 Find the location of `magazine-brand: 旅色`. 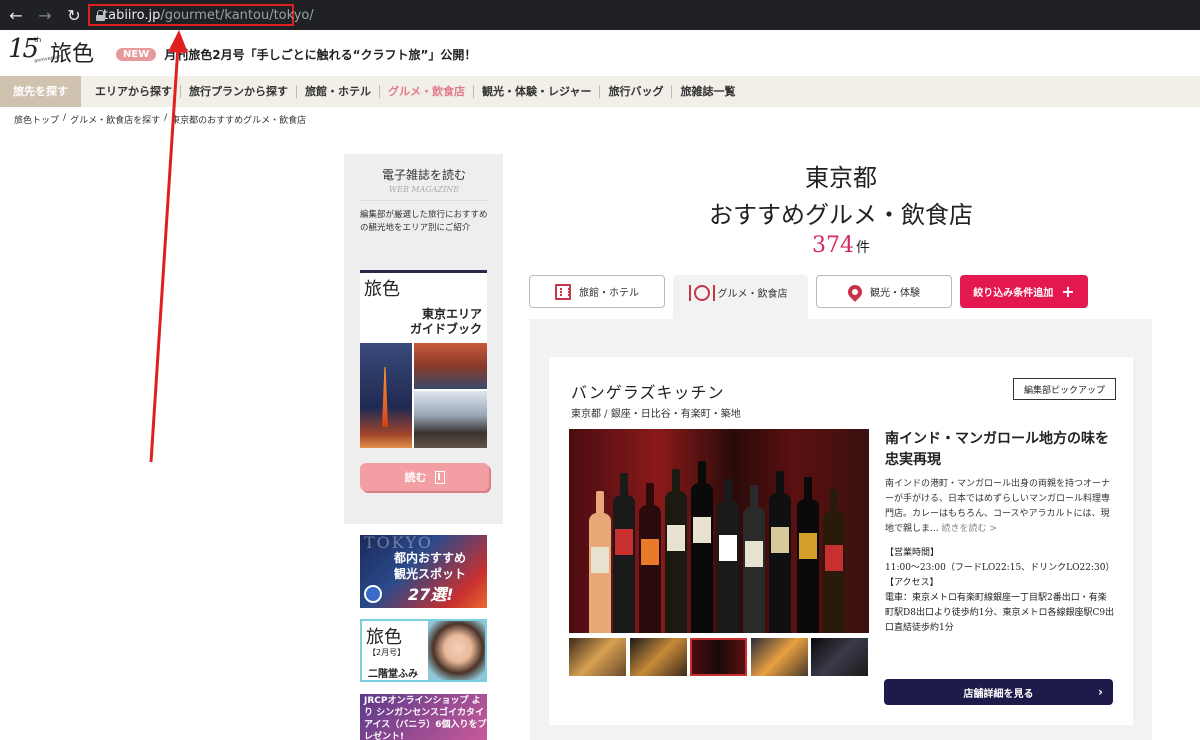

magazine-brand: 旅色 is located at coordinates (382, 289).